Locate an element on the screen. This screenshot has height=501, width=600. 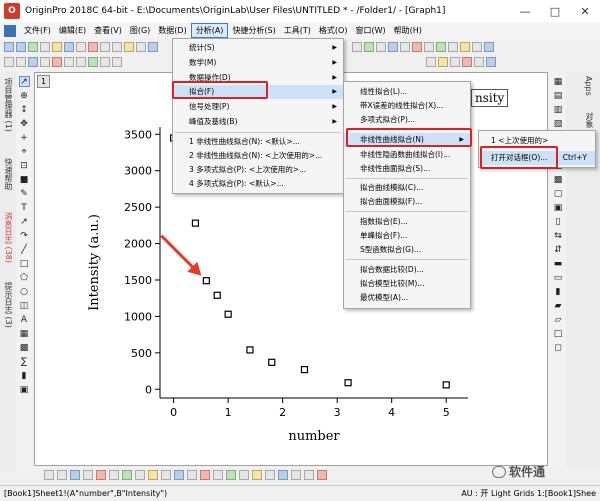
menu-analysis: 分析(A) is located at coordinates (209, 30).